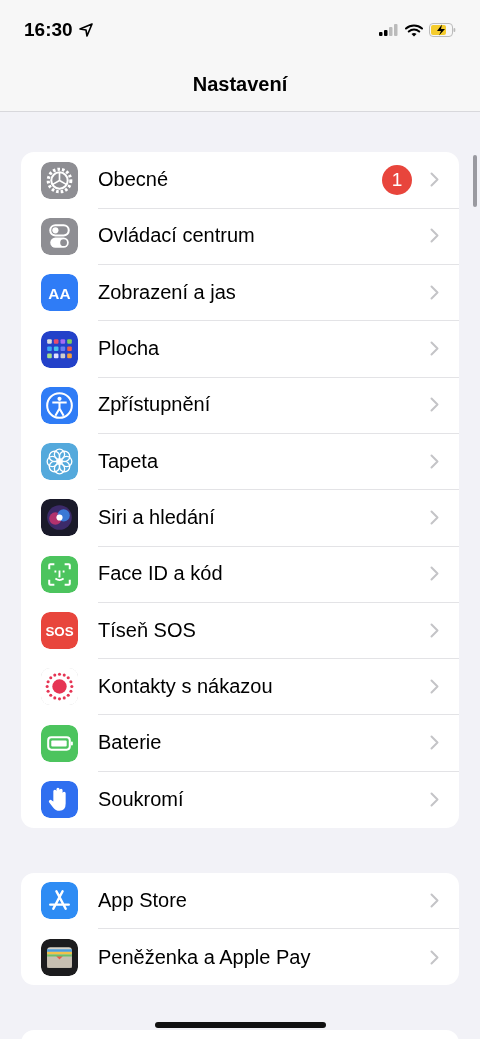 This screenshot has height=1039, width=480. Describe the element at coordinates (475, 181) in the screenshot. I see `scroll-indicator` at that location.